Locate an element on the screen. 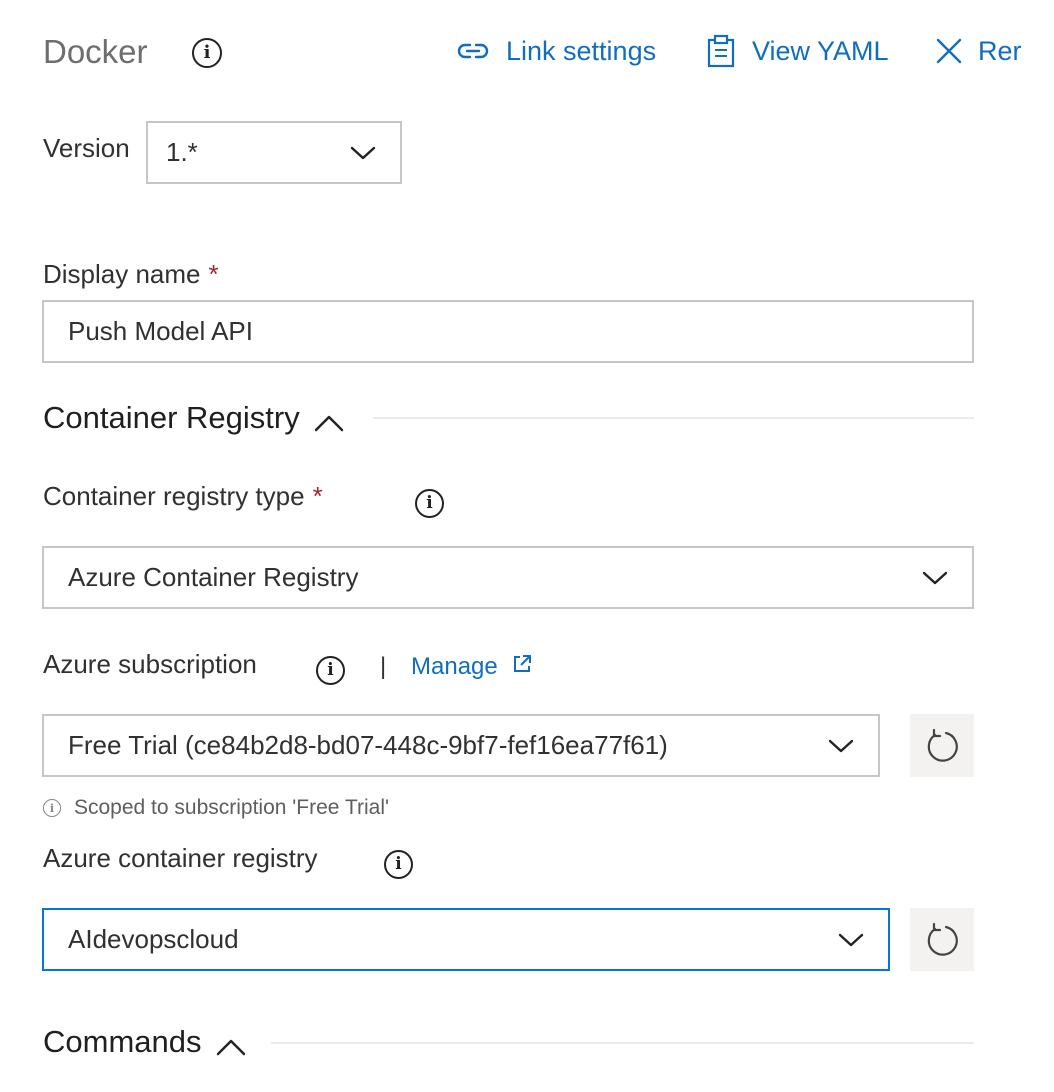  container-registry-select: AIdevopscloud is located at coordinates (466, 939).